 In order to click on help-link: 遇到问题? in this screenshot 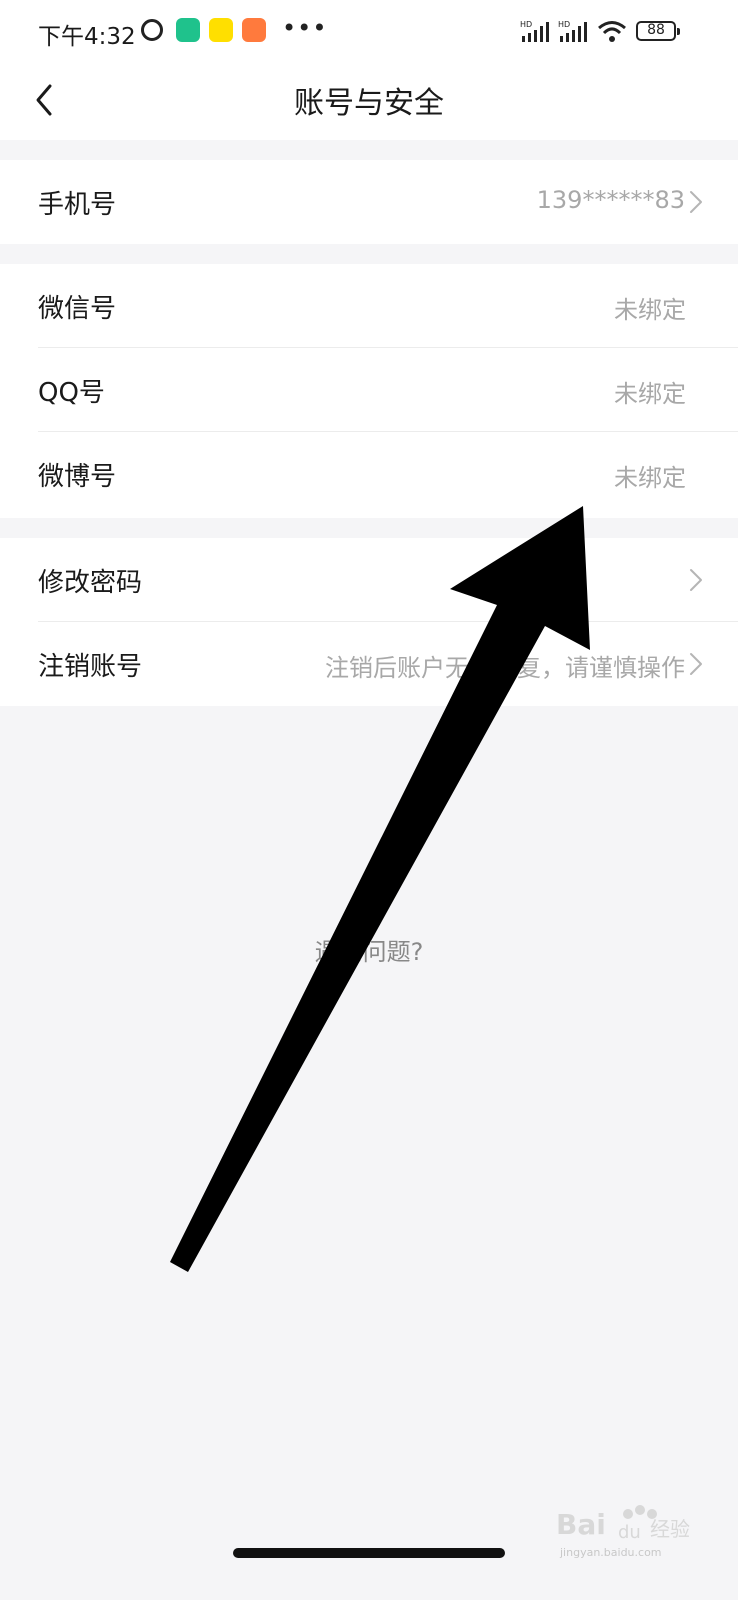, I will do `click(369, 949)`.